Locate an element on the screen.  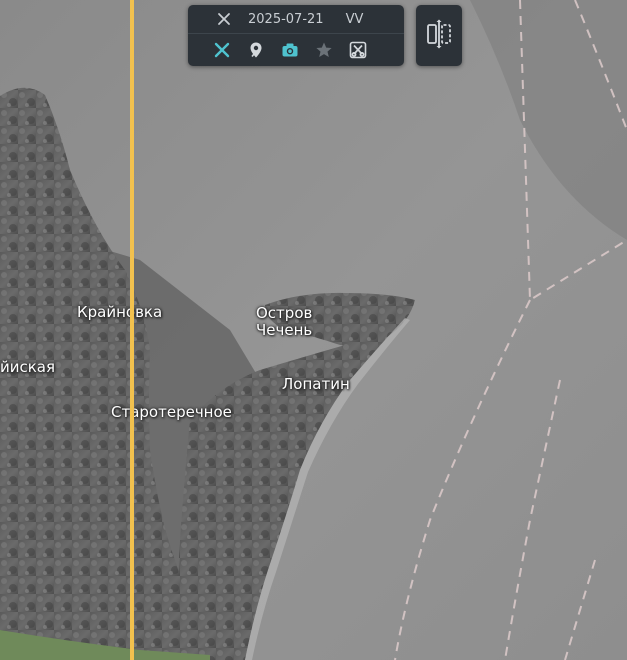
compare-divider-handle is located at coordinates (132, 330).